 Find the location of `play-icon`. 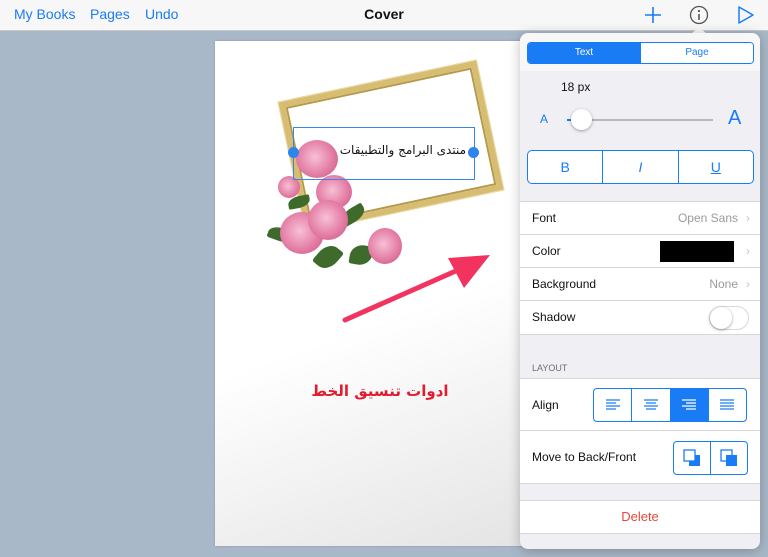

play-icon is located at coordinates (745, 15).